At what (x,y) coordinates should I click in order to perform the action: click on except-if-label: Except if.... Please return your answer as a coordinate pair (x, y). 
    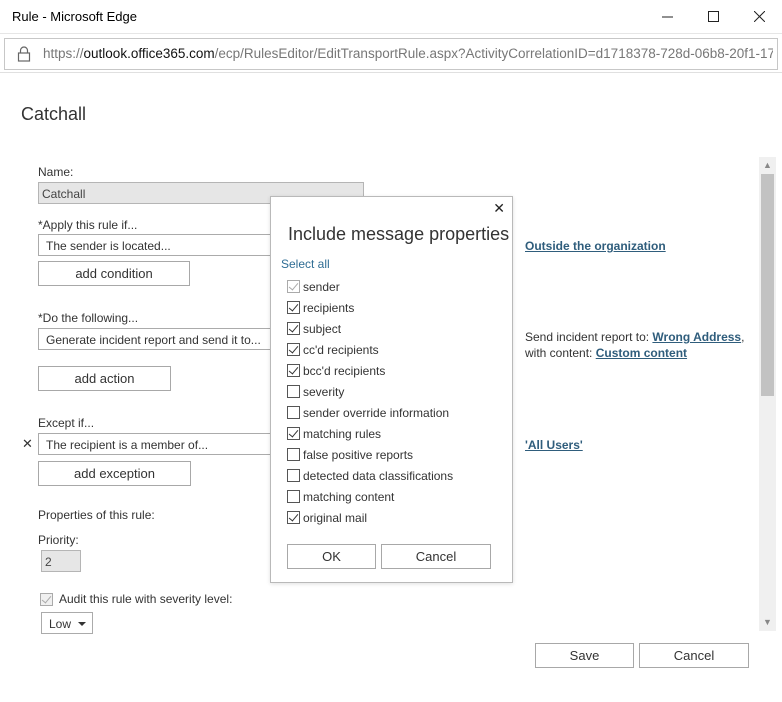
    Looking at the image, I should click on (66, 423).